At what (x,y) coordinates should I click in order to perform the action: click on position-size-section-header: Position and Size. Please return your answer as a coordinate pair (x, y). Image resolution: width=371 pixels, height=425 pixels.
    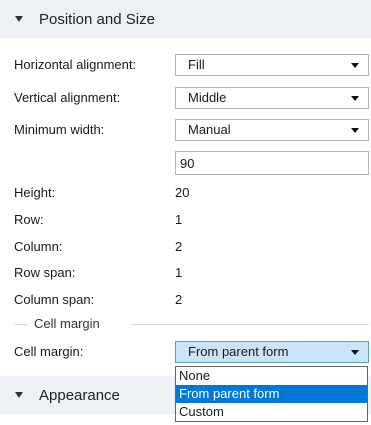
    Looking at the image, I should click on (185, 19).